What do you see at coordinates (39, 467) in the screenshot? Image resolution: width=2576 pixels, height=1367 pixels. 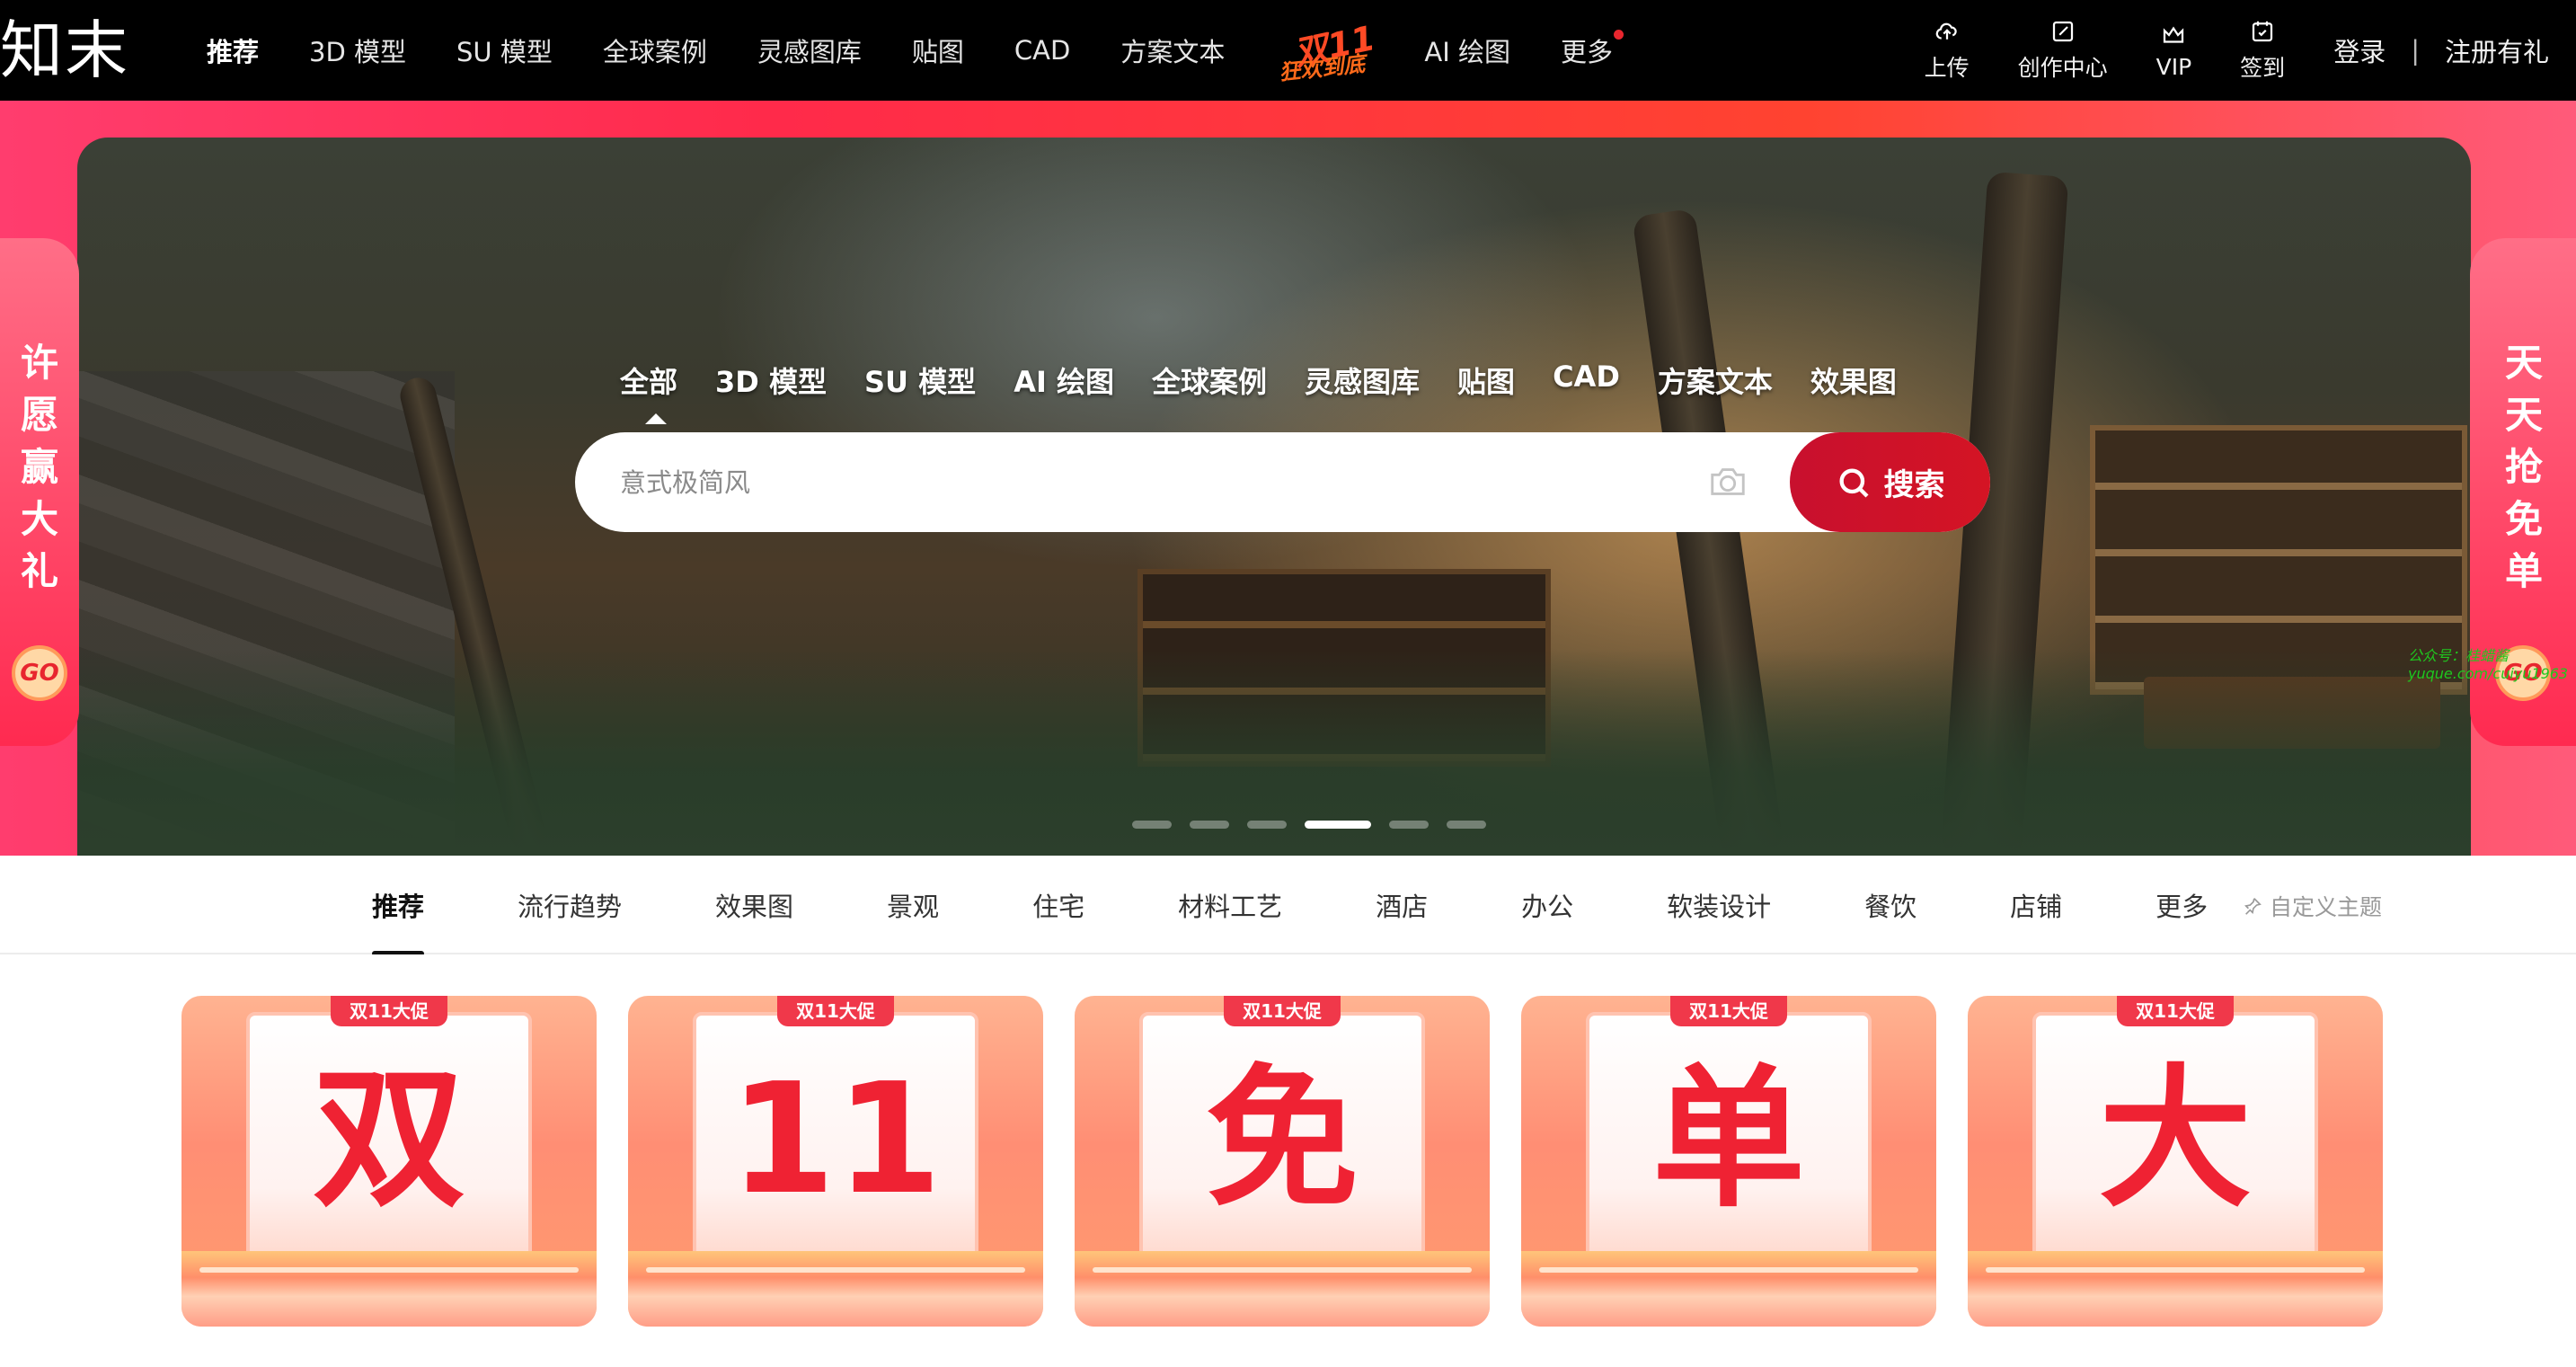 I see `wish-prize-text: 许愿赢大礼` at bounding box center [39, 467].